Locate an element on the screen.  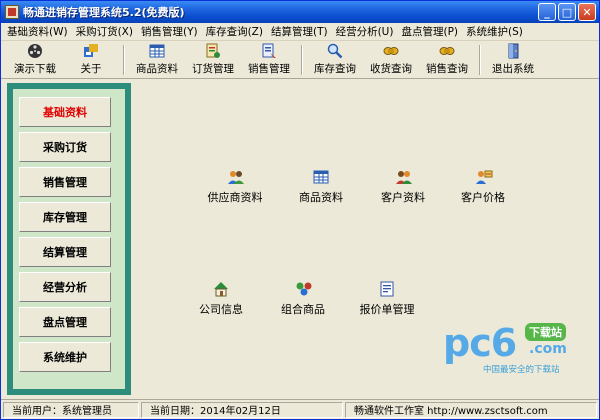
module-label: 报价单管理 is located at coordinates (387, 309).